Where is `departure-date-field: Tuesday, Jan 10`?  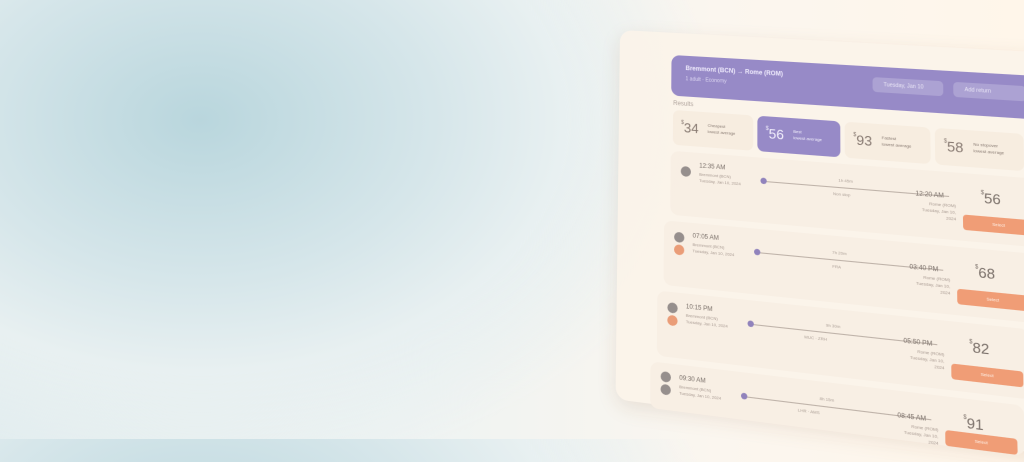
departure-date-field: Tuesday, Jan 10 is located at coordinates (908, 86).